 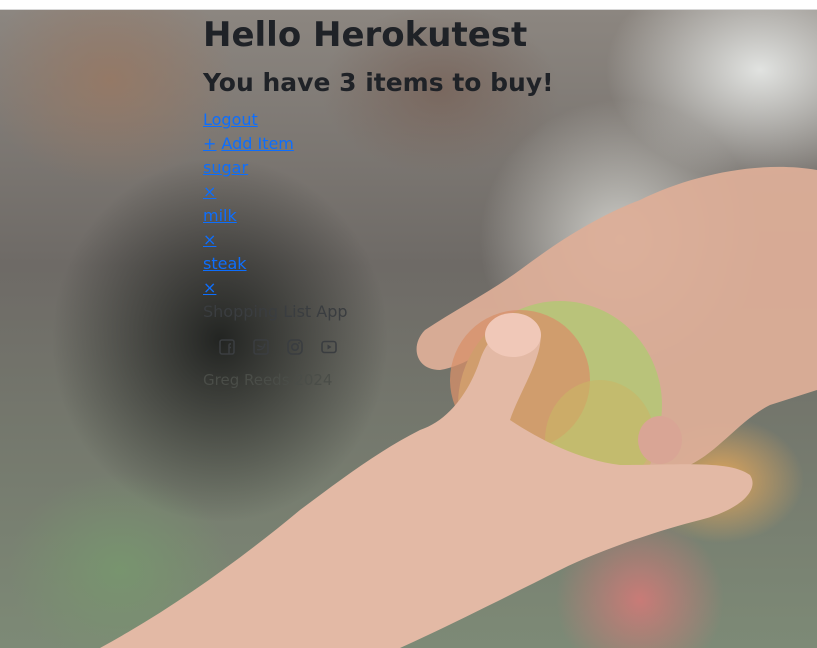 What do you see at coordinates (408, 5) in the screenshot?
I see `browser-top-edge` at bounding box center [408, 5].